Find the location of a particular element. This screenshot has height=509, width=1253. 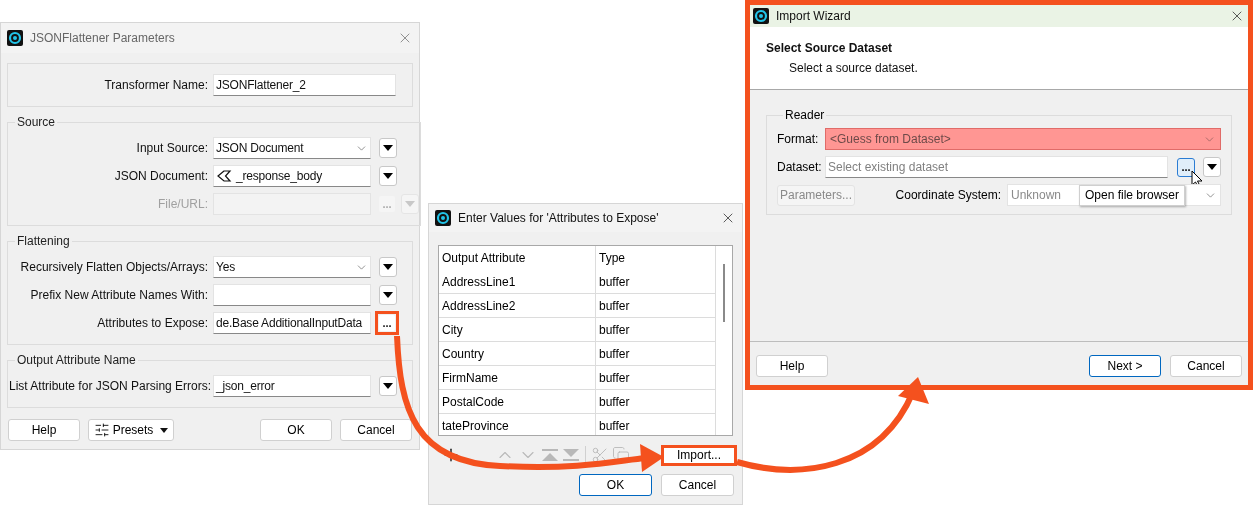

field-value: Yes is located at coordinates (226, 267).